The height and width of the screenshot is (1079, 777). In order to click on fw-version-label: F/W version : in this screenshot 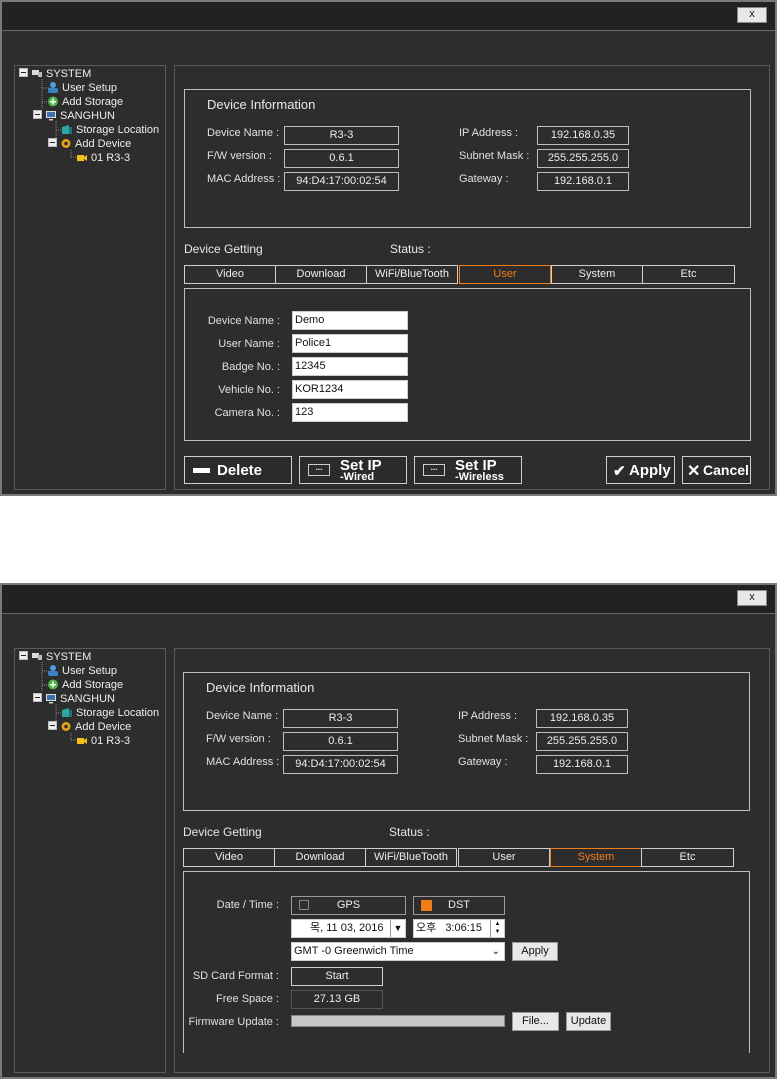, I will do `click(238, 739)`.